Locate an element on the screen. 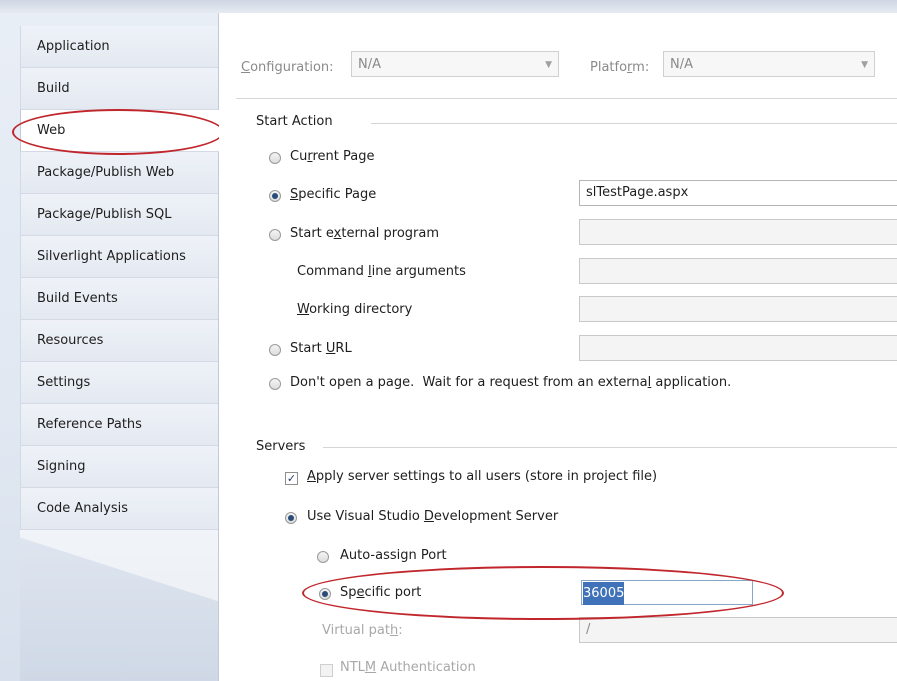 This screenshot has width=897, height=681. specific-page-value: slTestPage.aspx is located at coordinates (637, 192).